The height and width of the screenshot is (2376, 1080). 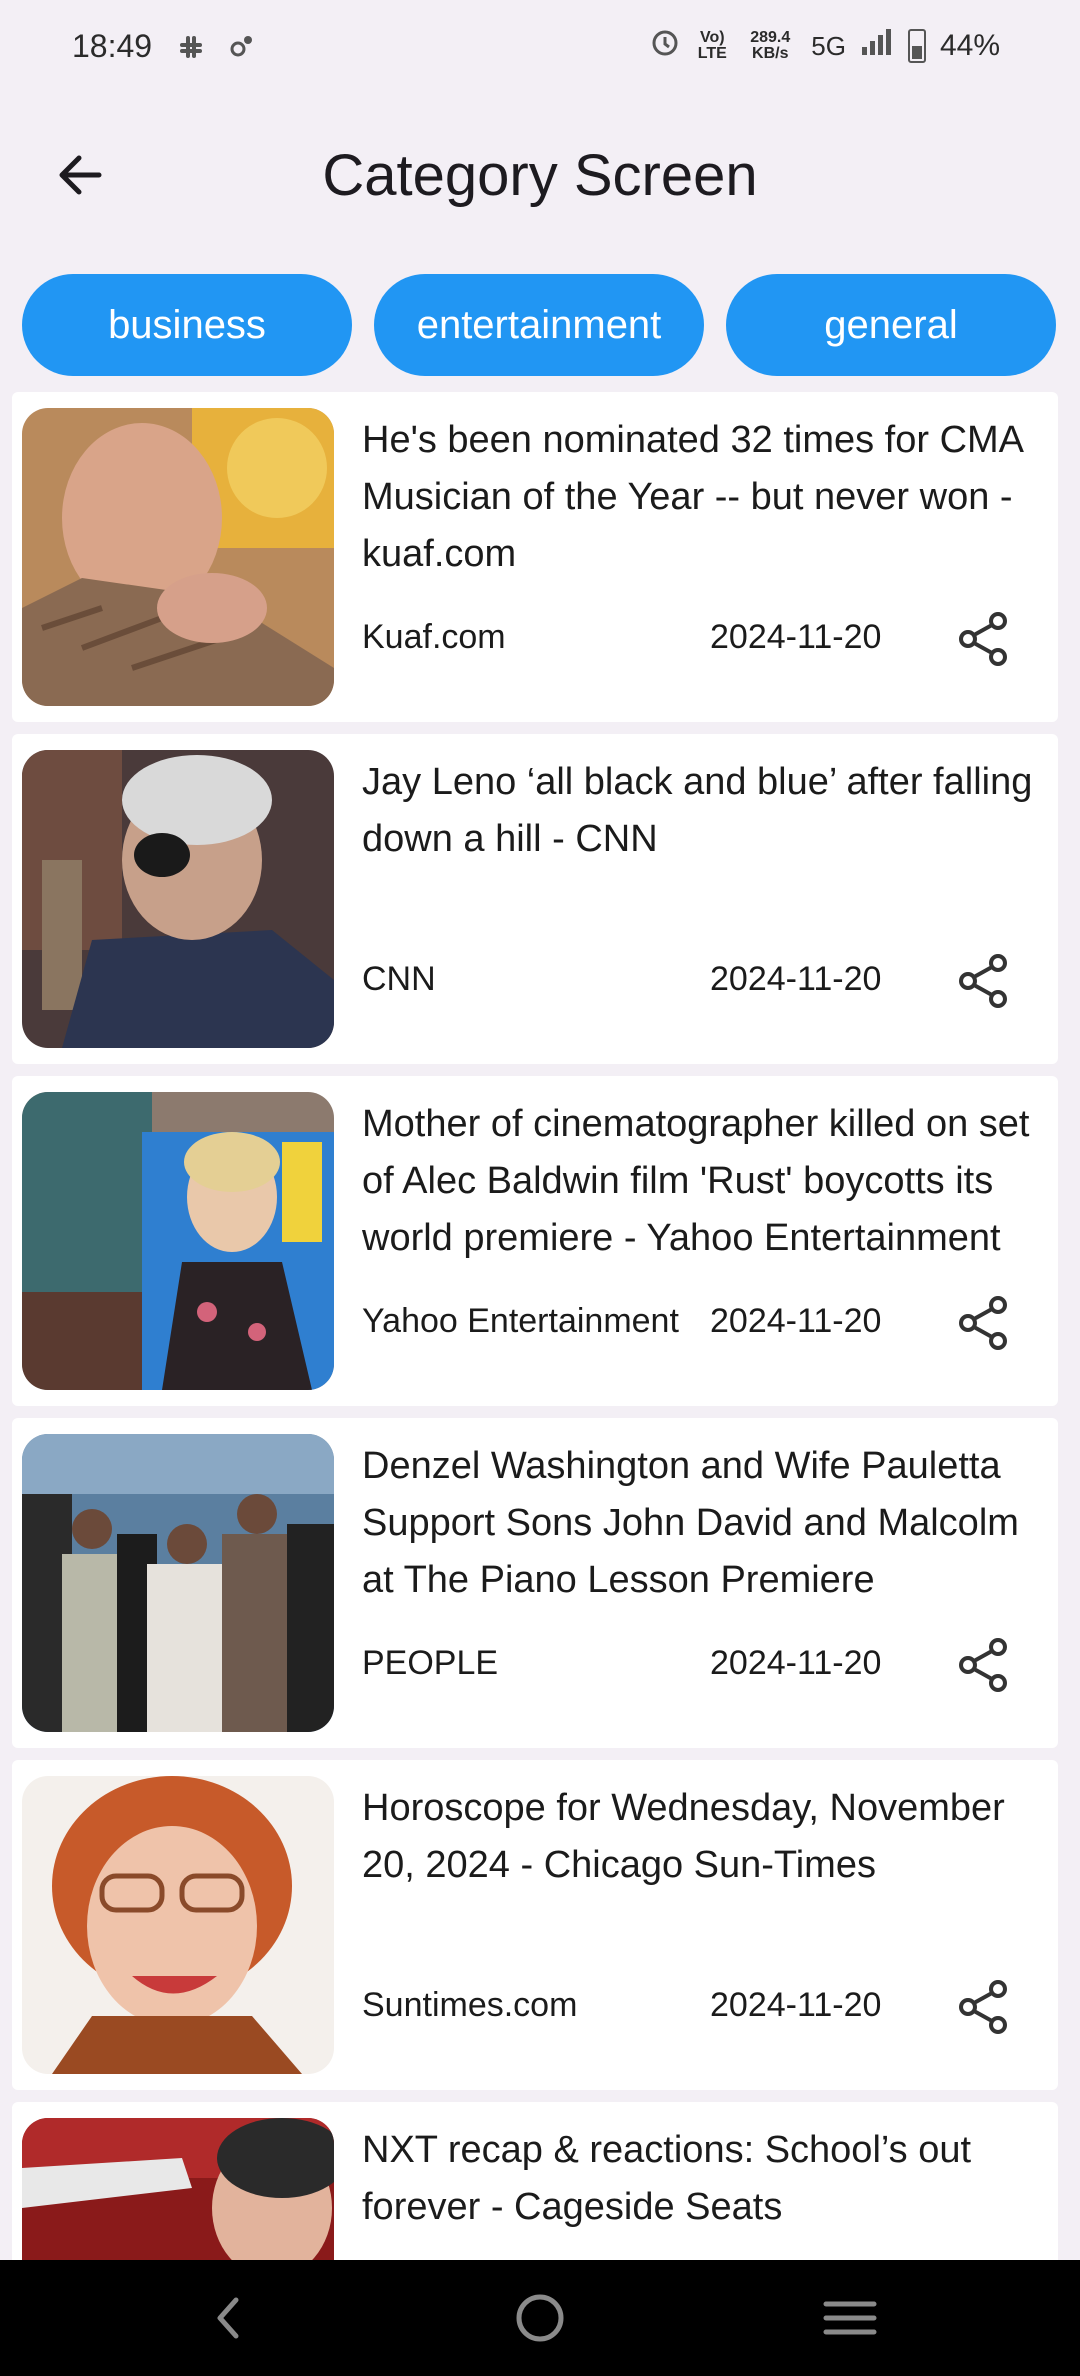 What do you see at coordinates (916, 46) in the screenshot?
I see `battery-icon` at bounding box center [916, 46].